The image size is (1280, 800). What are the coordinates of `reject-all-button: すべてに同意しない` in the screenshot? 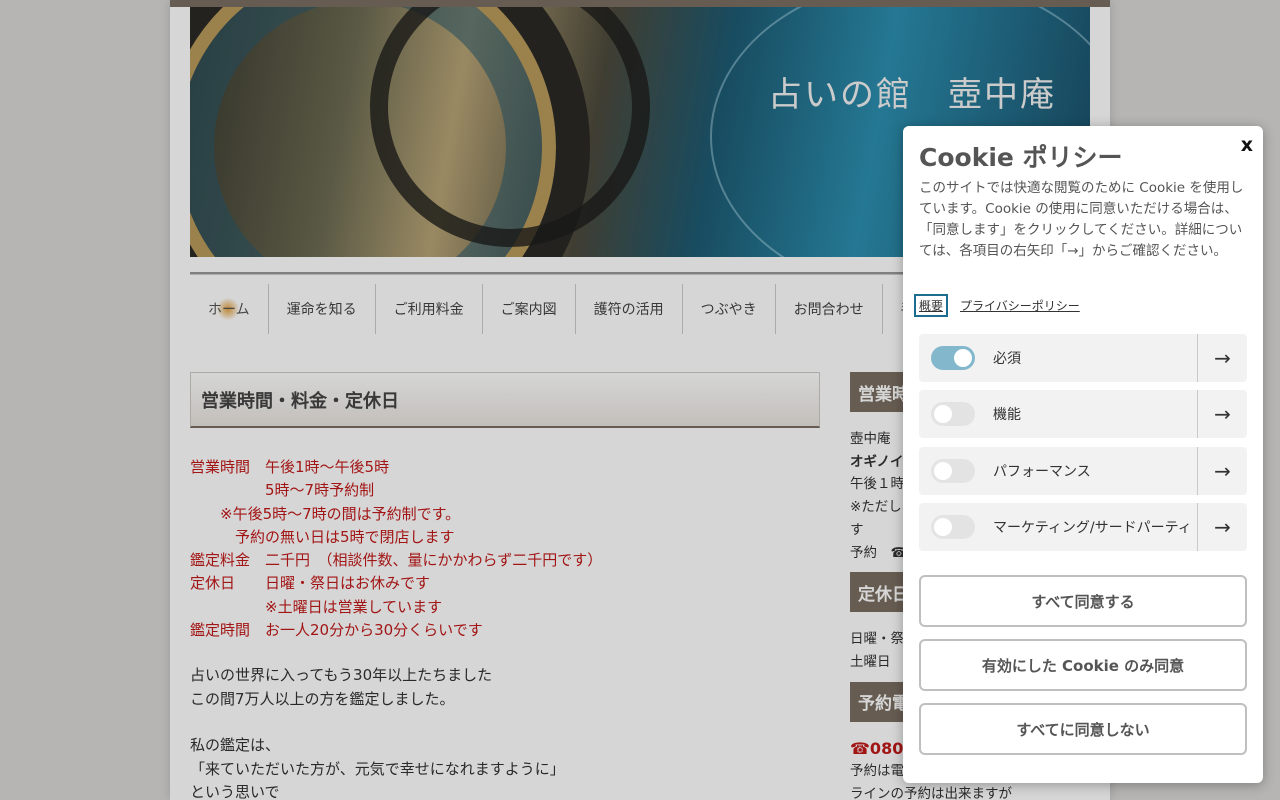 It's located at (1083, 729).